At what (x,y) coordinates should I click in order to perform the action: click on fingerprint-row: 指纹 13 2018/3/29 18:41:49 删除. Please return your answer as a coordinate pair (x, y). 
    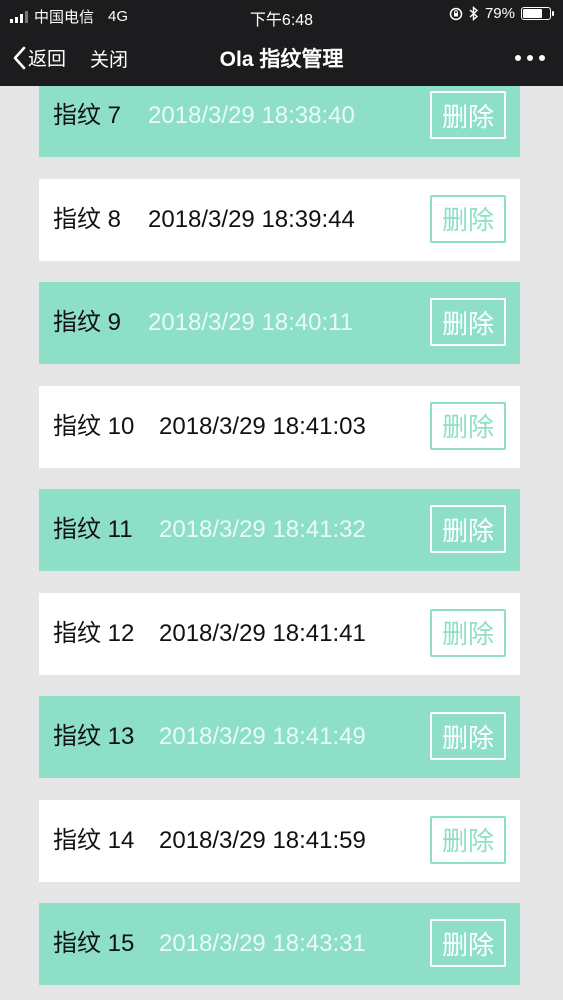
    Looking at the image, I should click on (279, 737).